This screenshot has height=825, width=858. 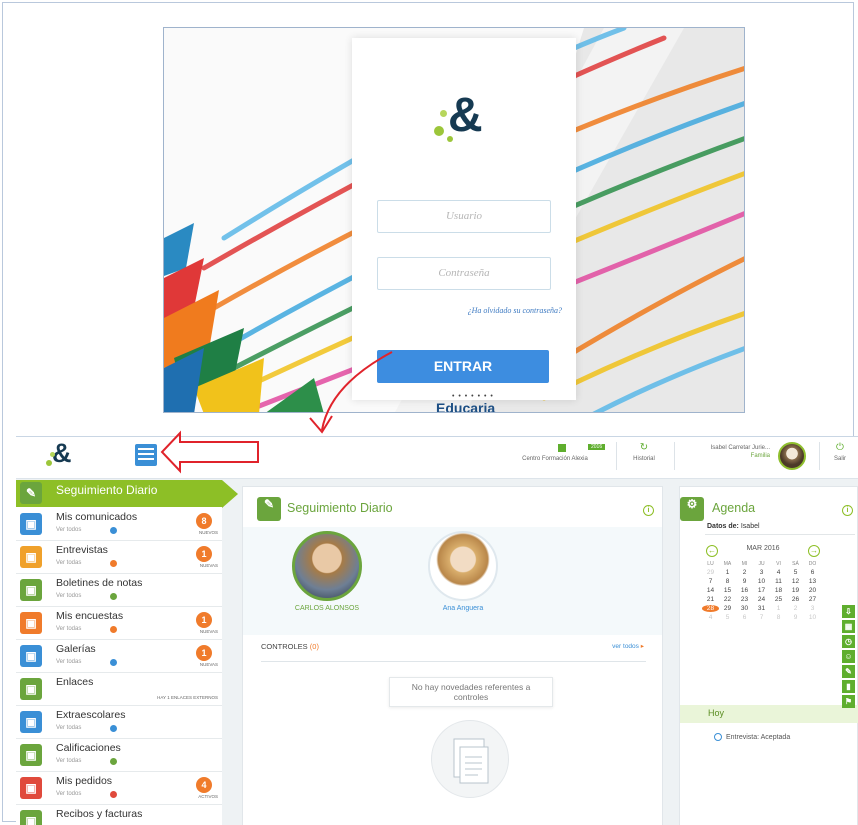 What do you see at coordinates (357, 391) in the screenshot?
I see `arrow-to-dashboard` at bounding box center [357, 391].